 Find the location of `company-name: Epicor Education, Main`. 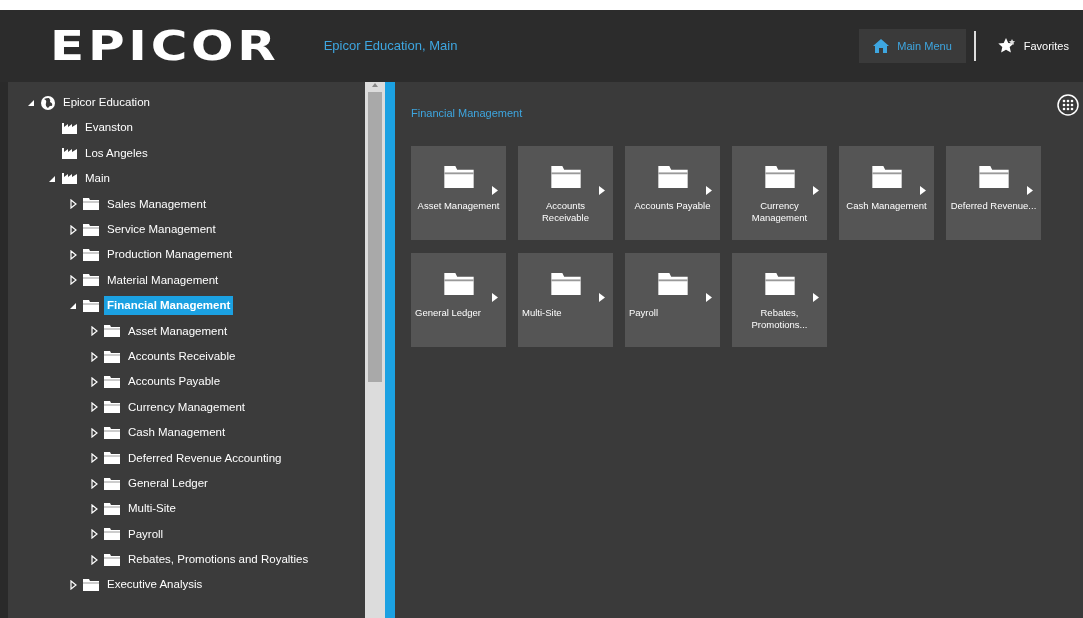

company-name: Epicor Education, Main is located at coordinates (390, 46).